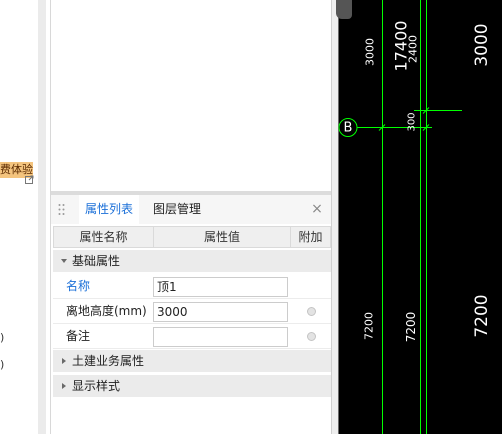 This screenshot has height=434, width=502. I want to click on group-label: 基础属性, so click(96, 261).